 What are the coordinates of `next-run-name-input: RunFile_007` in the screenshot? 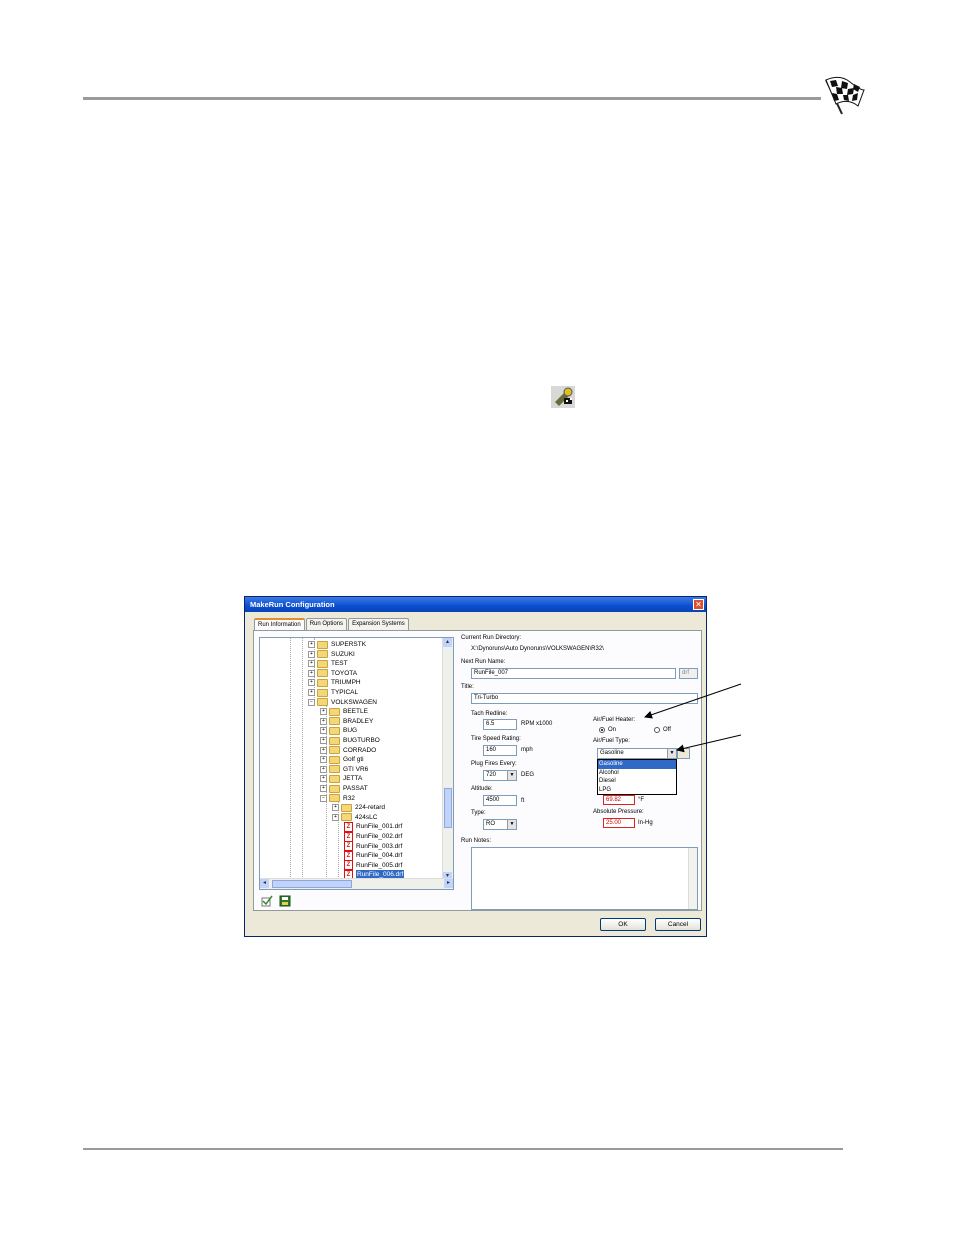 It's located at (573, 673).